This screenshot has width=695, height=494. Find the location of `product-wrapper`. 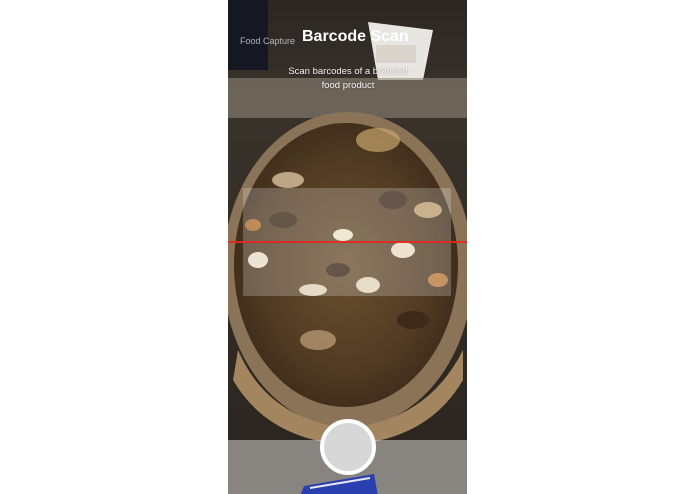

product-wrapper is located at coordinates (339, 484).